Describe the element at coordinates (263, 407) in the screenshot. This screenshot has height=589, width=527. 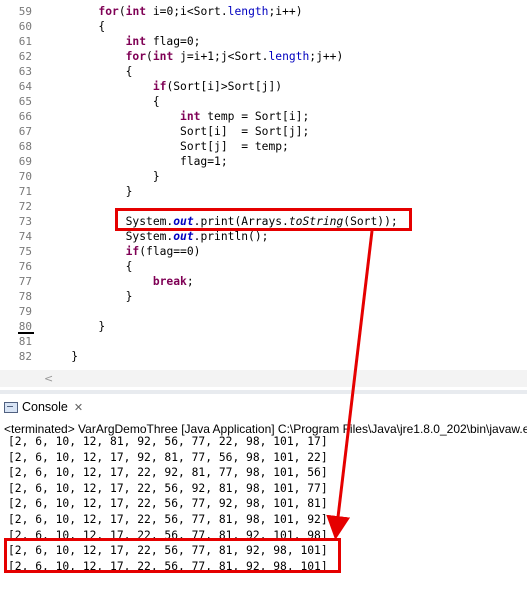
I see `console-view-header: Console ✕` at that location.